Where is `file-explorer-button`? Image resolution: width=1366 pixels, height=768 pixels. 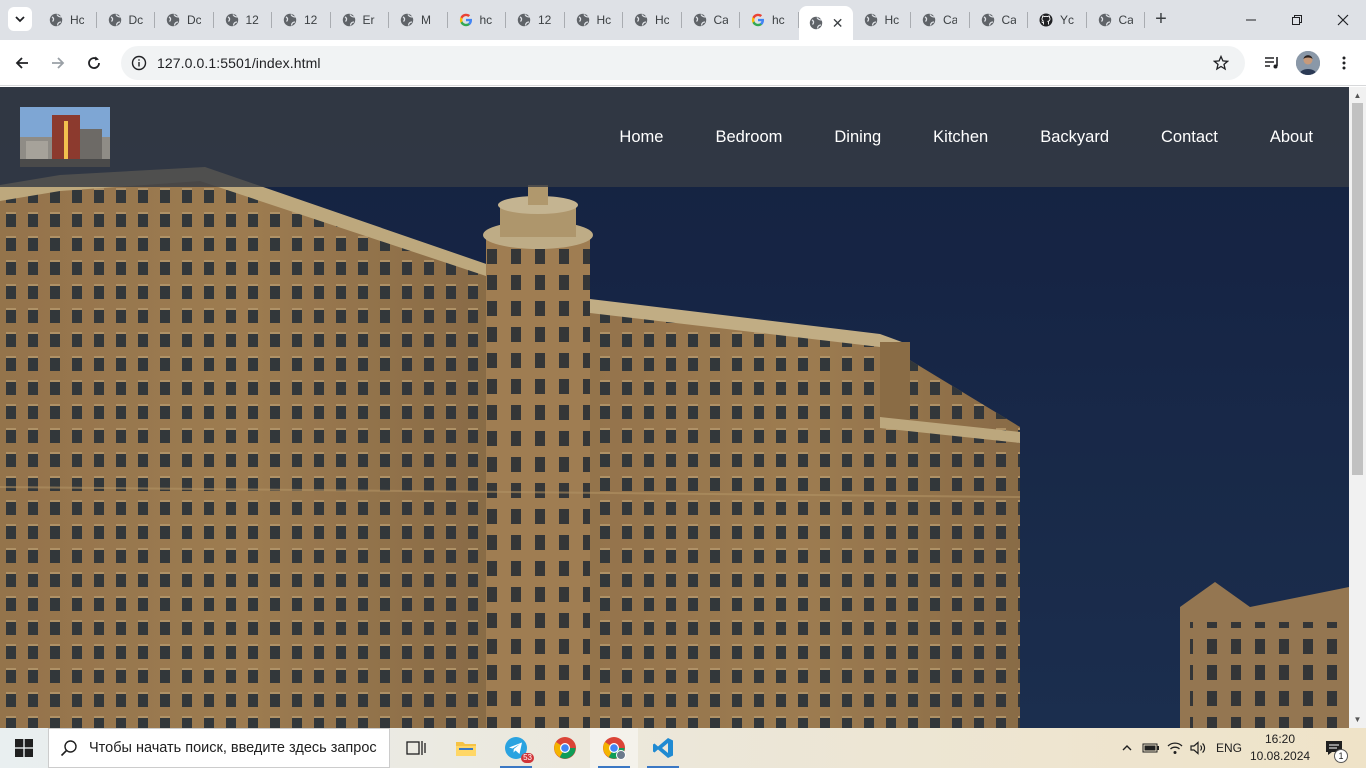 file-explorer-button is located at coordinates (466, 748).